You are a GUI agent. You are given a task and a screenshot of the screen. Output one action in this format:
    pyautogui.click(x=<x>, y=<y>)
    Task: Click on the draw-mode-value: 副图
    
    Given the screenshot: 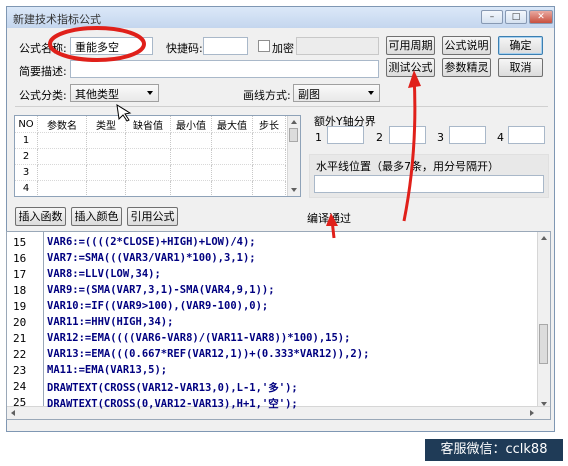 What is the action you would take?
    pyautogui.click(x=309, y=94)
    